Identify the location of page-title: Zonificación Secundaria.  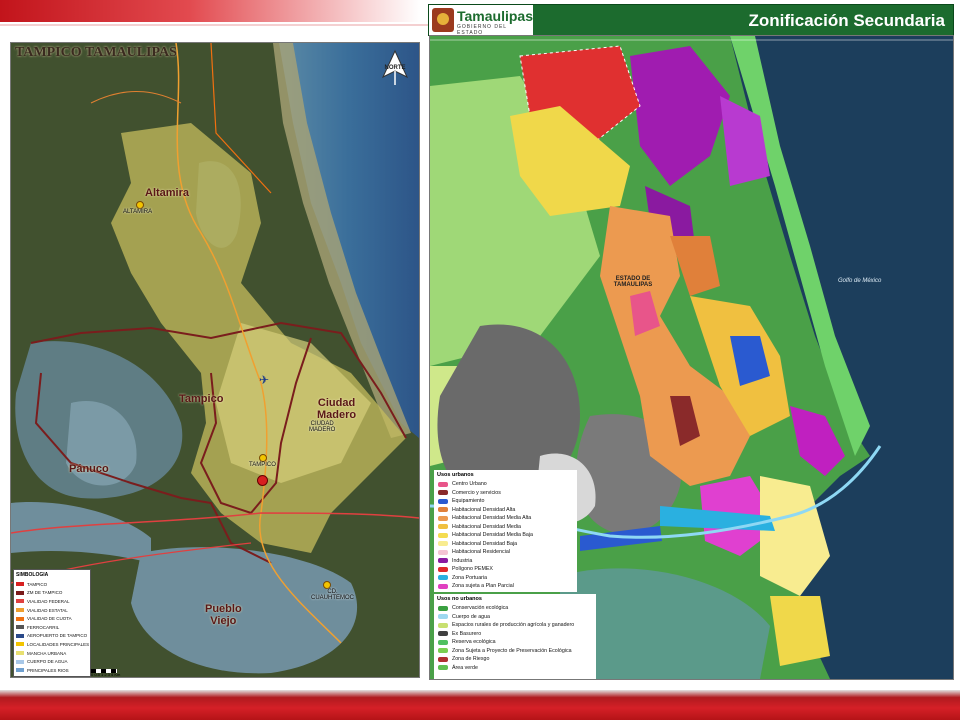
(847, 20).